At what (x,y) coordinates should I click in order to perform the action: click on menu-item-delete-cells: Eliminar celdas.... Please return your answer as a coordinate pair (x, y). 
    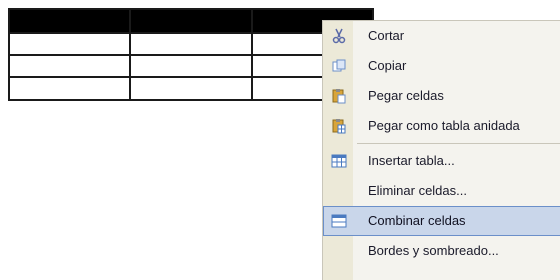
    Looking at the image, I should click on (441, 191).